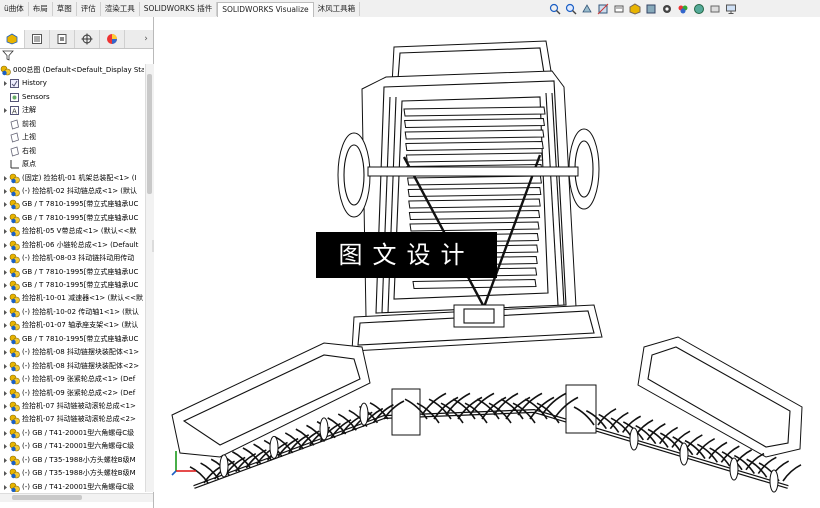 Image resolution: width=820 pixels, height=508 pixels. I want to click on tree-item: History, so click(72, 83).